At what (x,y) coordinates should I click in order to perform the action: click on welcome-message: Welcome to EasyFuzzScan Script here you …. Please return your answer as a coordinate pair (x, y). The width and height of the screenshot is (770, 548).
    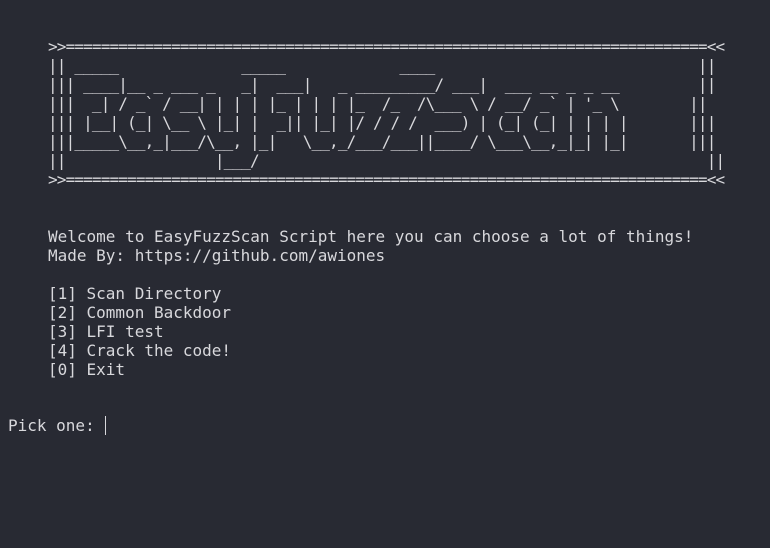
    Looking at the image, I should click on (371, 236).